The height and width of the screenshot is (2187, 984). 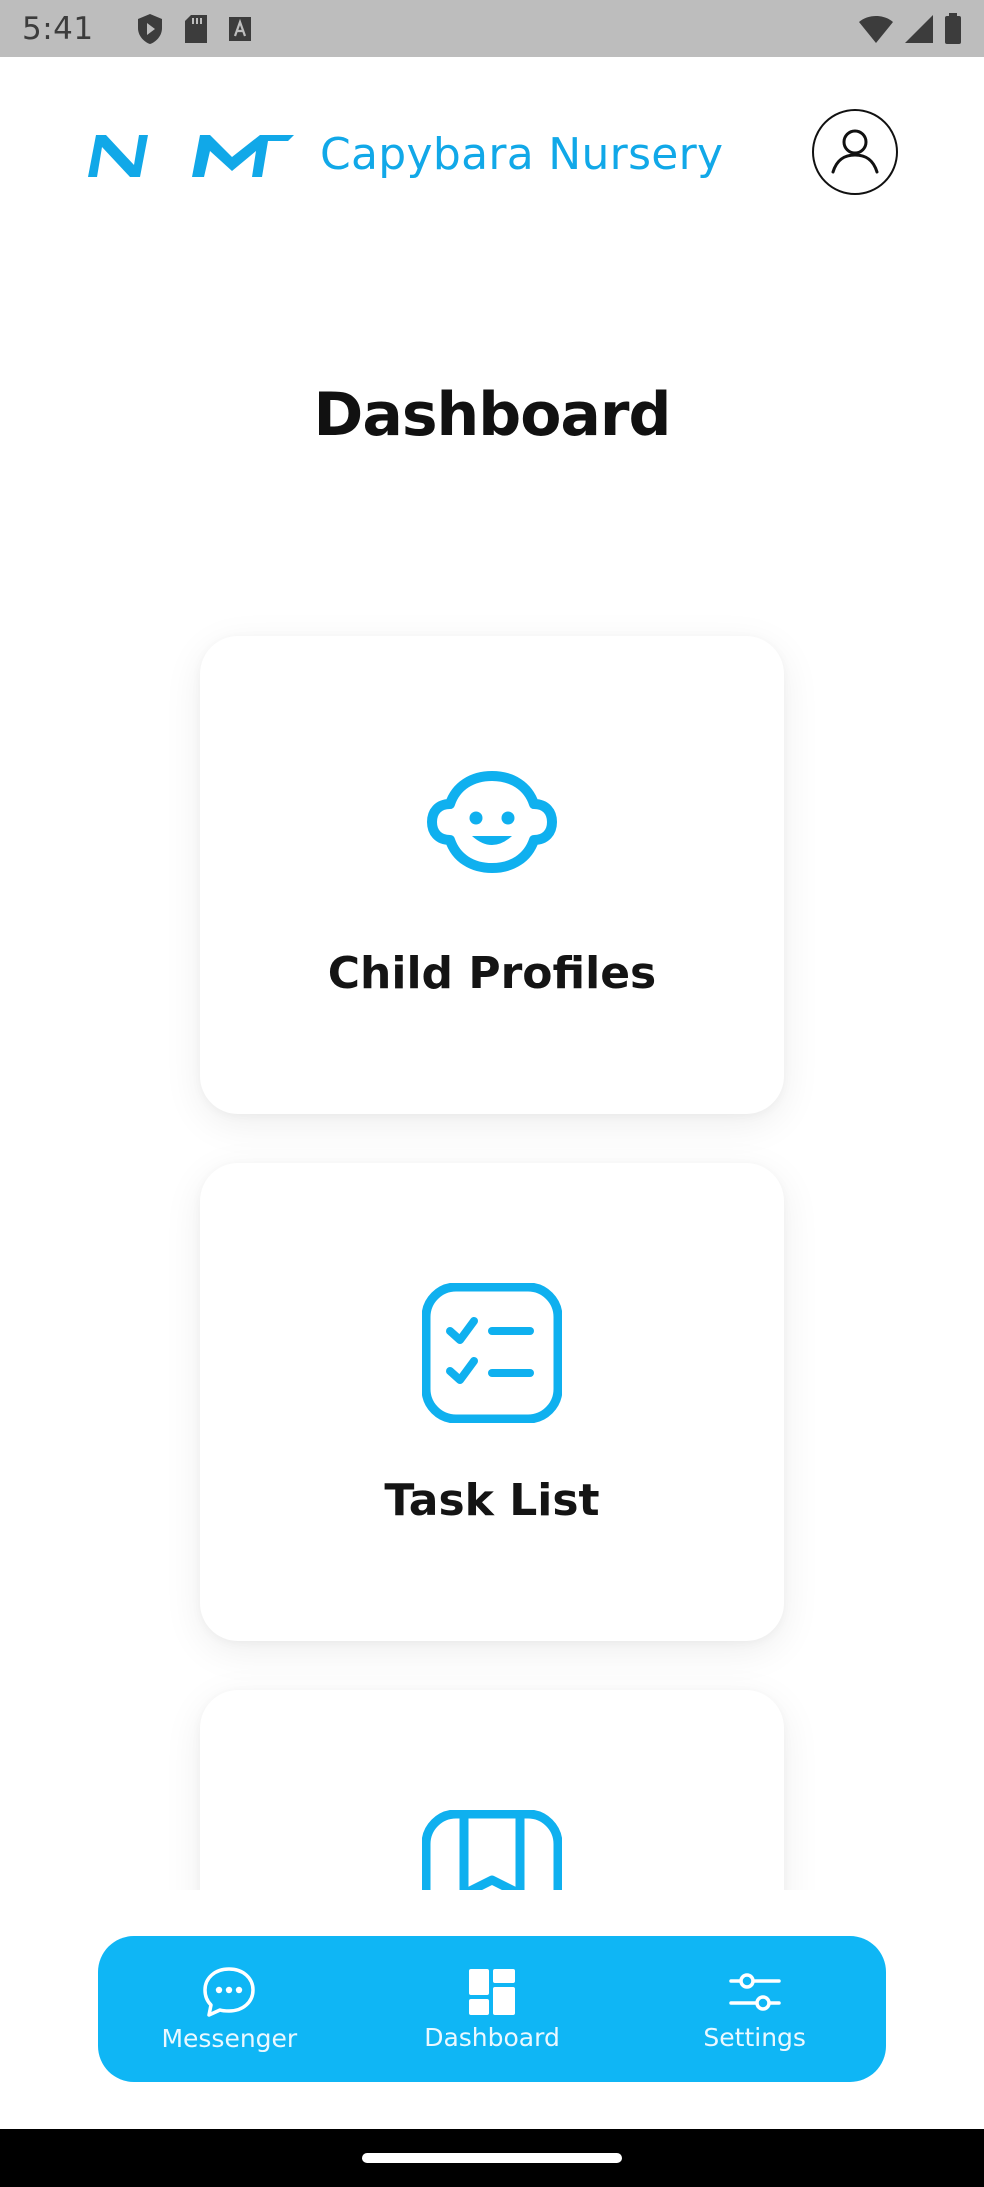 I want to click on status-right, so click(x=910, y=28).